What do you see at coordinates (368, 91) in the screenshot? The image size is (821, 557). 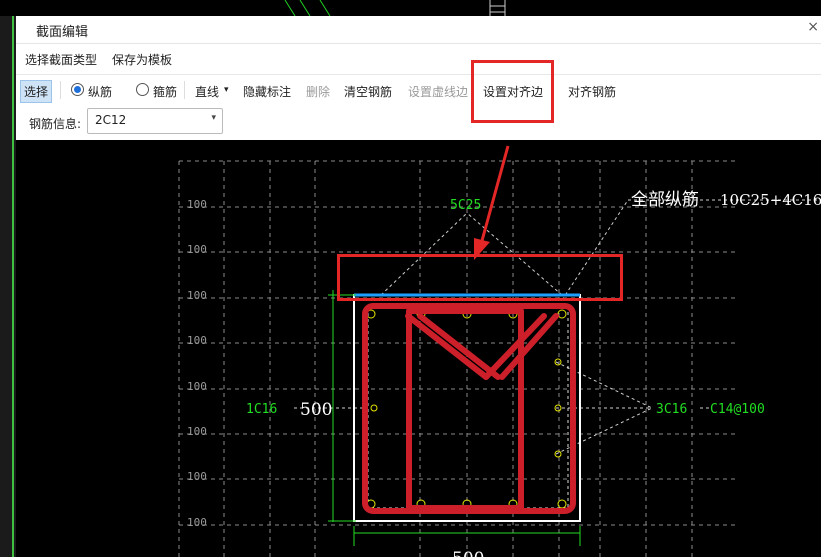 I see `clear-rebar-button: 清空钢筋` at bounding box center [368, 91].